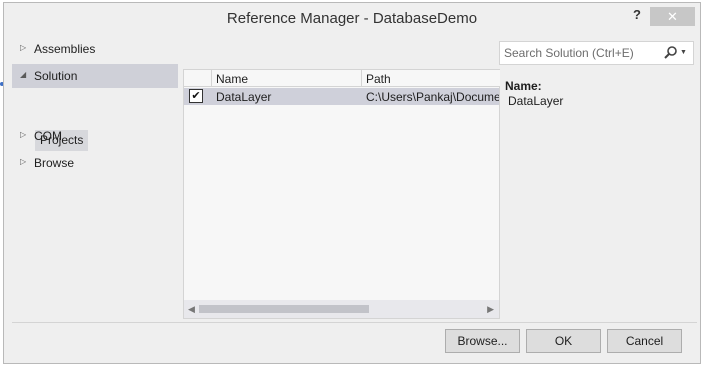  What do you see at coordinates (563, 341) in the screenshot?
I see `ok-button: OK` at bounding box center [563, 341].